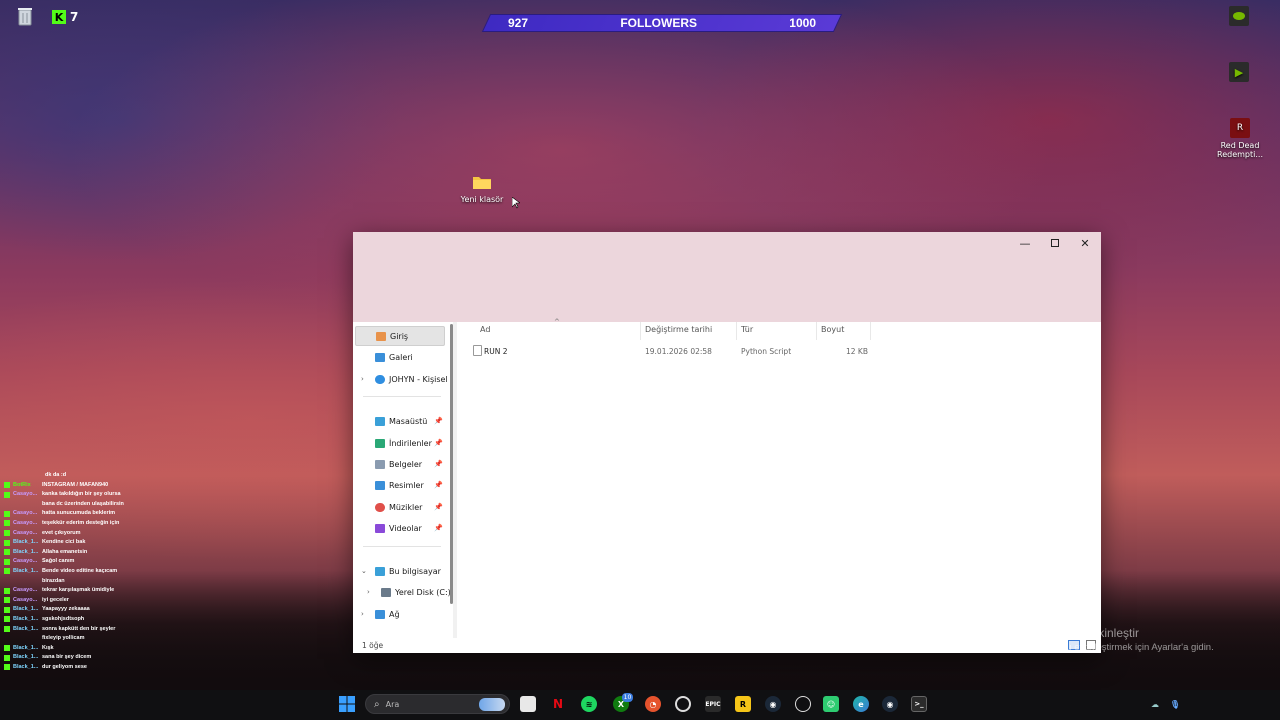  Describe the element at coordinates (653, 704) in the screenshot. I see `origin-icon: ◔` at that location.